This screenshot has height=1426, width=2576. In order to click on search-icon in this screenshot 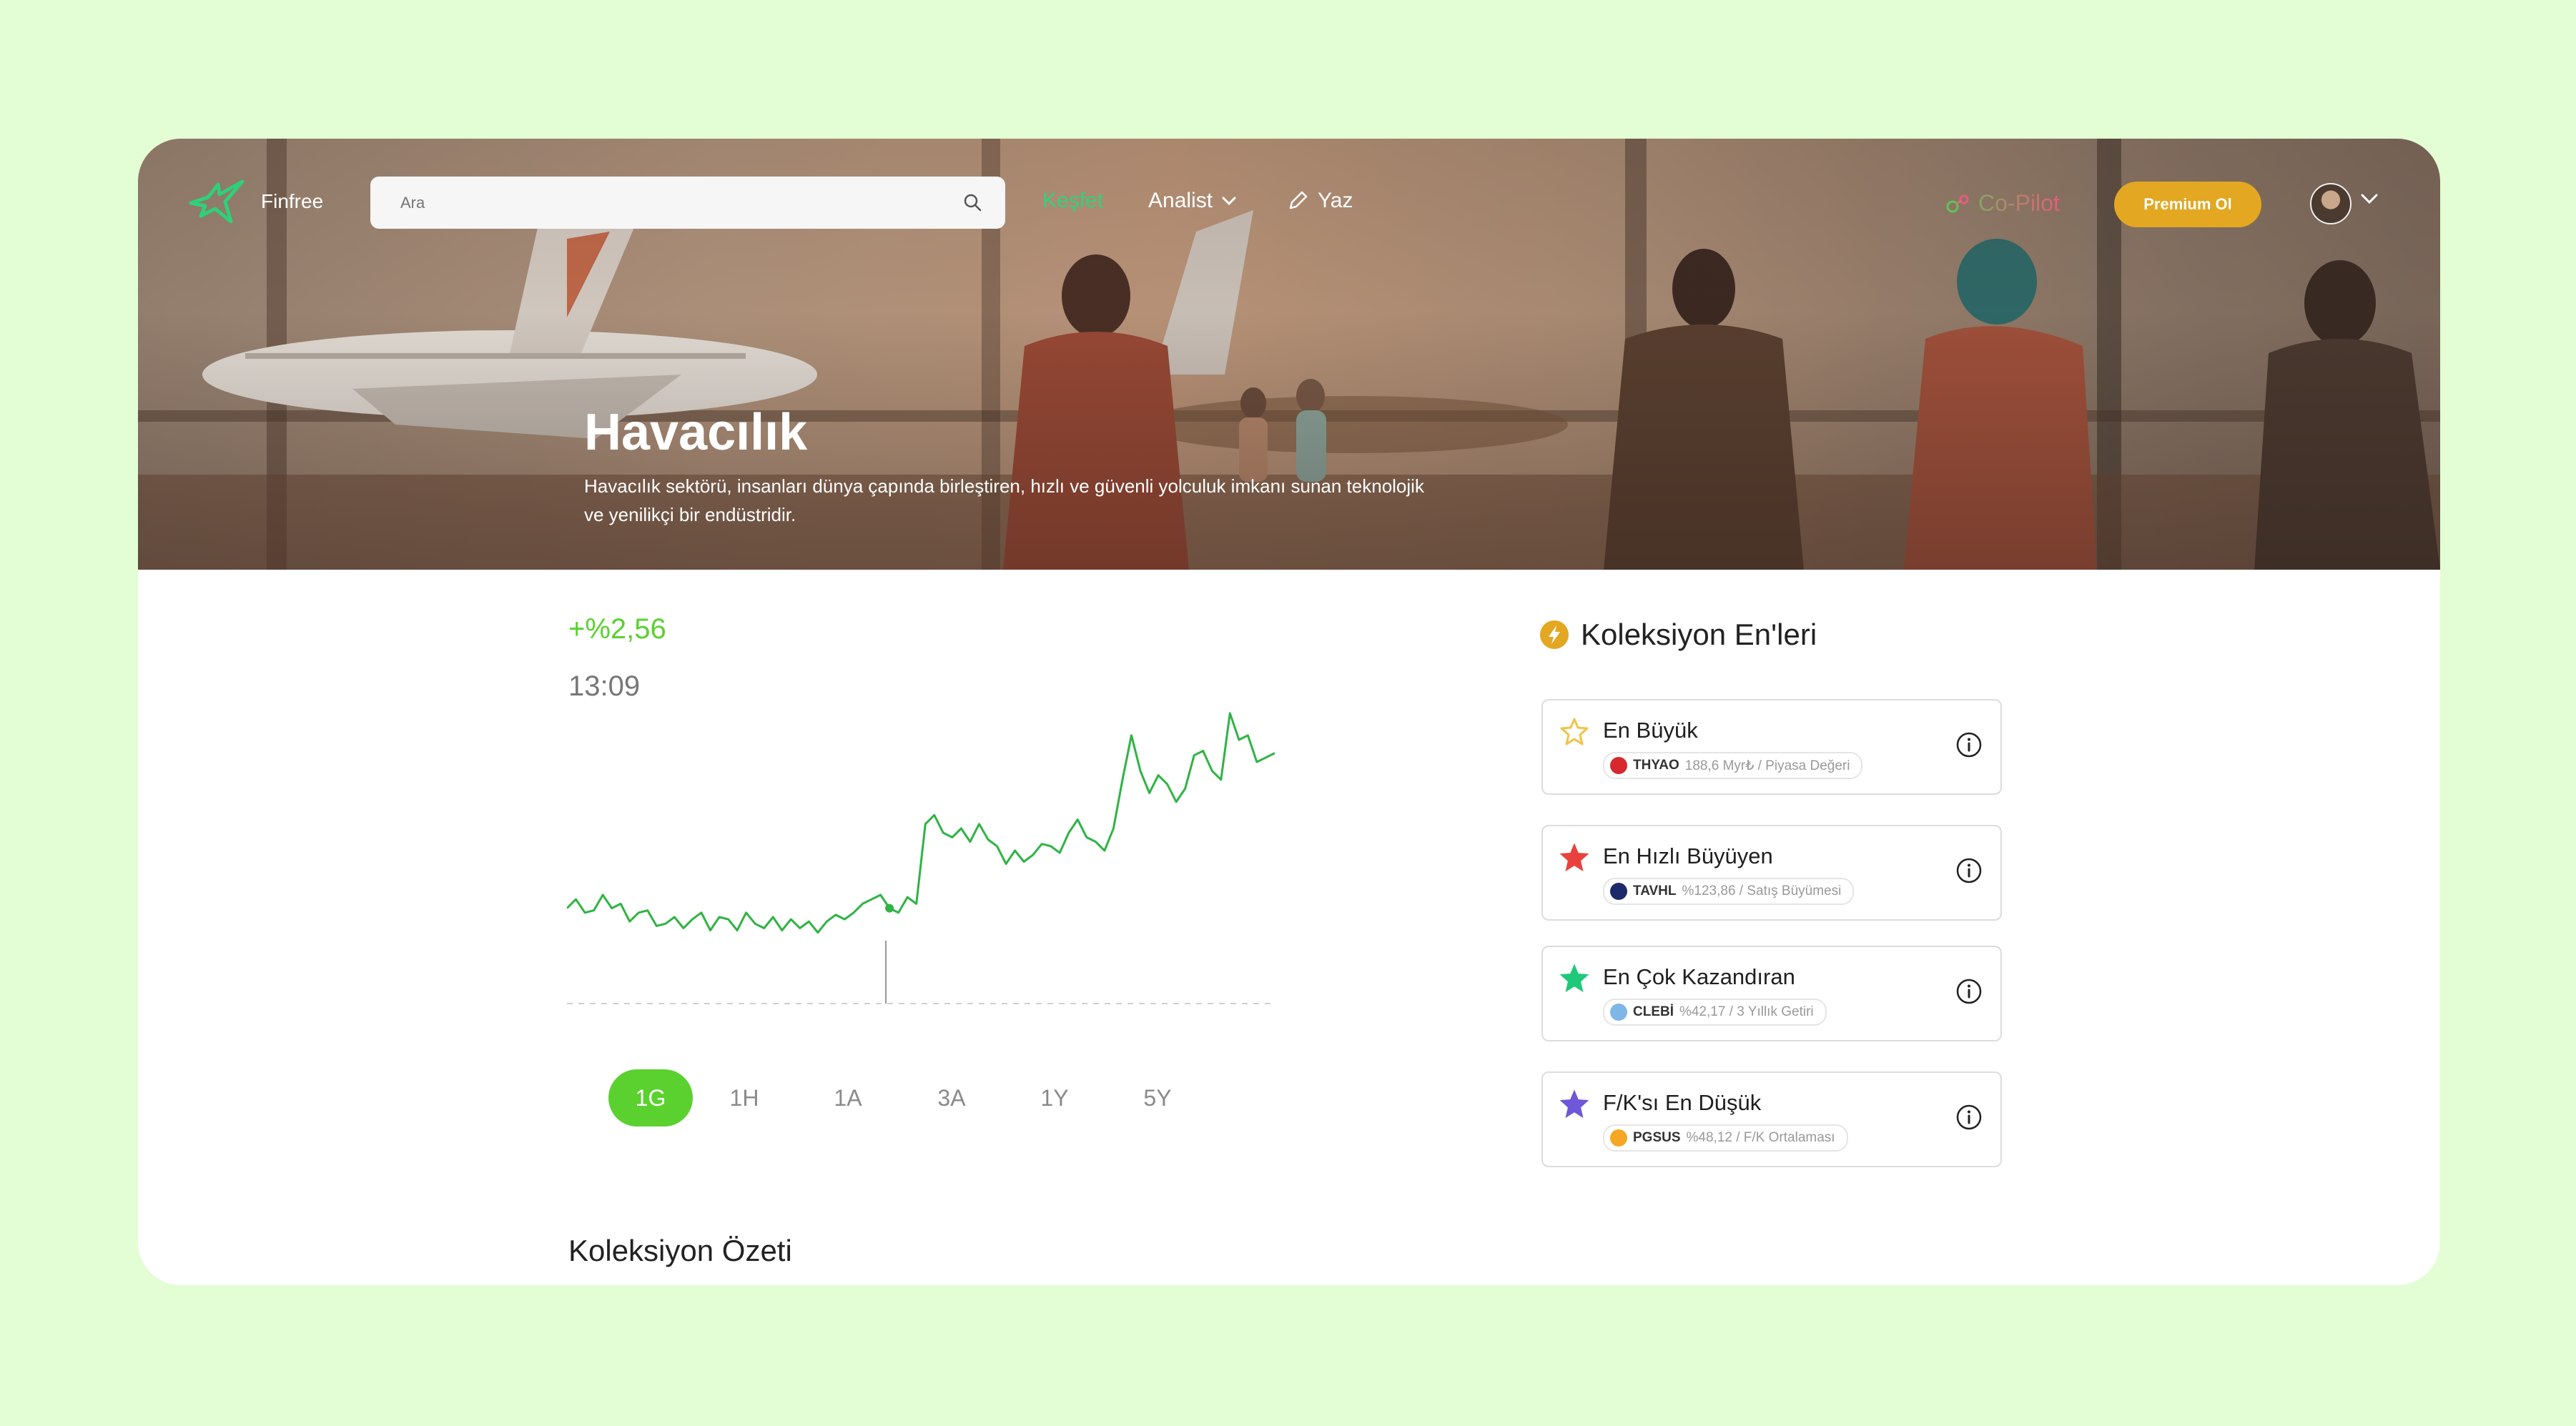, I will do `click(972, 202)`.